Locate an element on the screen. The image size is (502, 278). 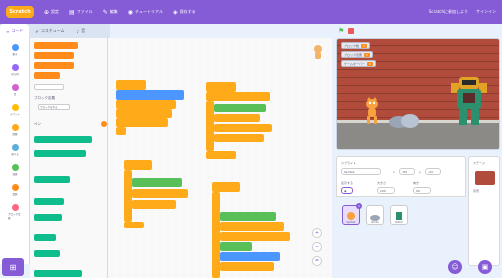
rocks-sprite-icon is located at coordinates (404, 120).